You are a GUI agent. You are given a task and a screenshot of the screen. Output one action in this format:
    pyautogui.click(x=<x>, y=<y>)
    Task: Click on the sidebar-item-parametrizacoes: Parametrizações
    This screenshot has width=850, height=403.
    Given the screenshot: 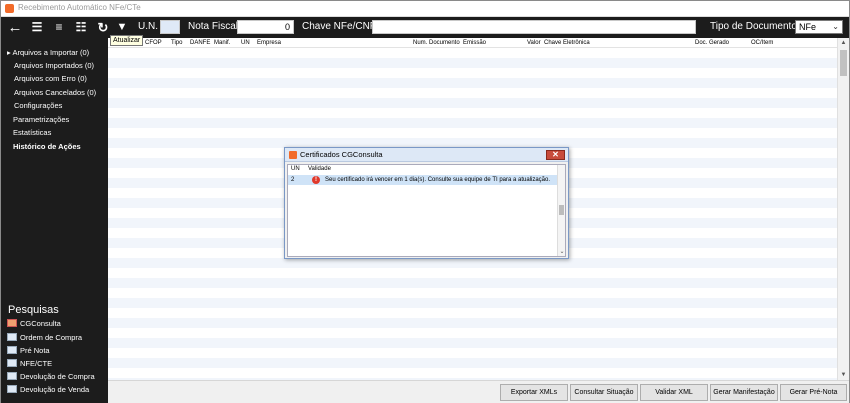 What is the action you would take?
    pyautogui.click(x=41, y=119)
    